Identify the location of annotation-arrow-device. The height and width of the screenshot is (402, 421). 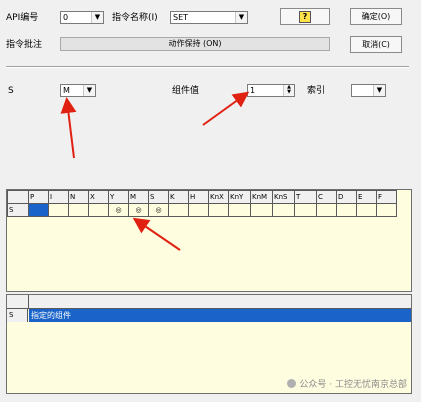
(68, 128).